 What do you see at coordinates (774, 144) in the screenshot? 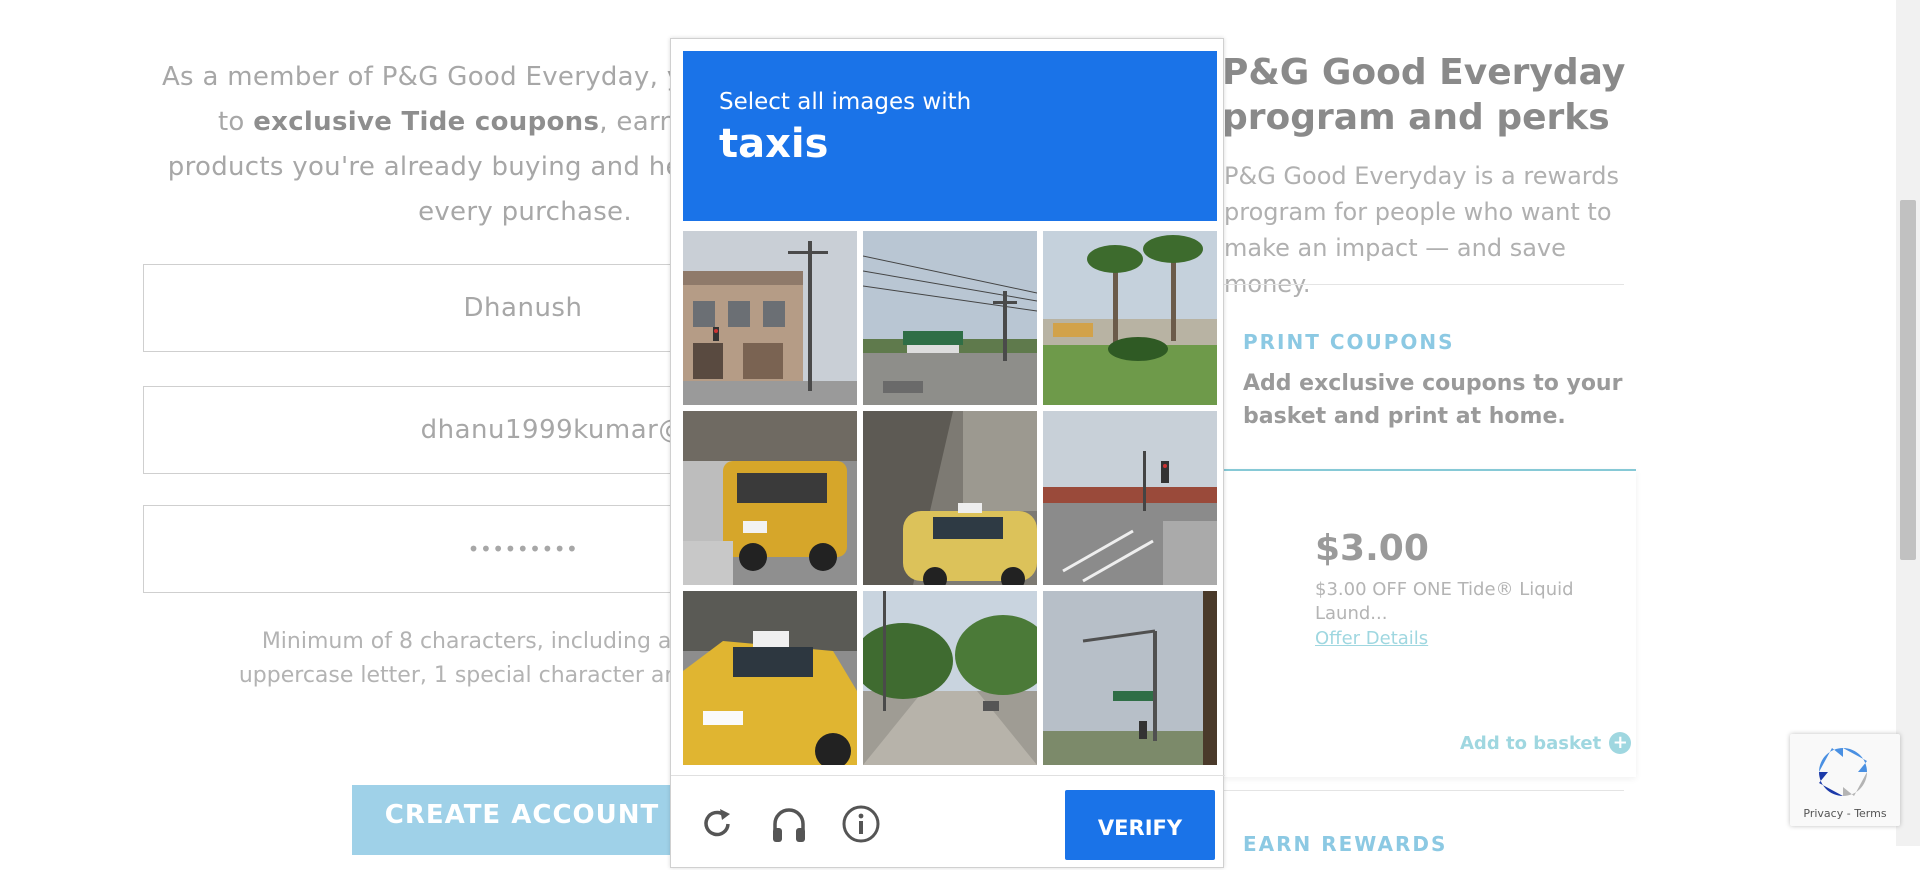
I see `challenge-keyword: taxis` at bounding box center [774, 144].